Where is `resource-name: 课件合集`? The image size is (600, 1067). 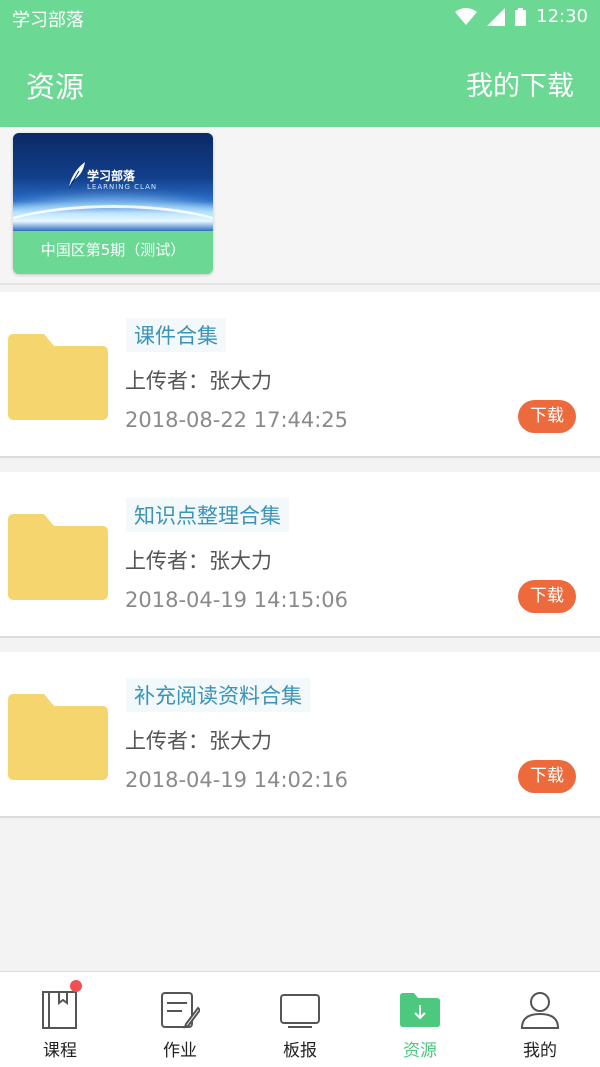 resource-name: 课件合集 is located at coordinates (176, 335).